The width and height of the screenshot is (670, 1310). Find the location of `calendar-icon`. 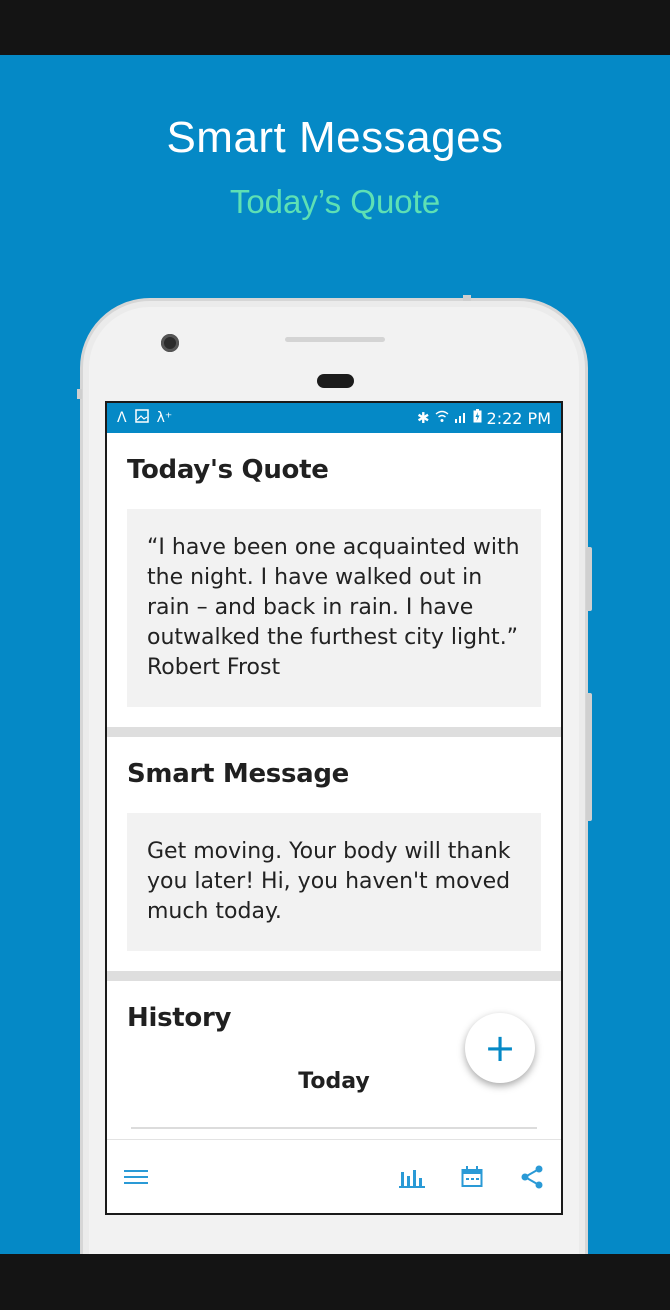

calendar-icon is located at coordinates (472, 1177).